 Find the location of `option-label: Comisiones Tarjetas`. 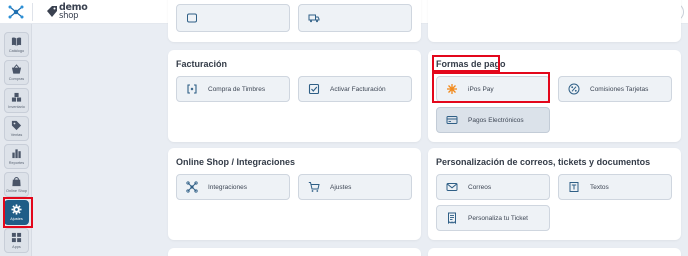

option-label: Comisiones Tarjetas is located at coordinates (619, 89).